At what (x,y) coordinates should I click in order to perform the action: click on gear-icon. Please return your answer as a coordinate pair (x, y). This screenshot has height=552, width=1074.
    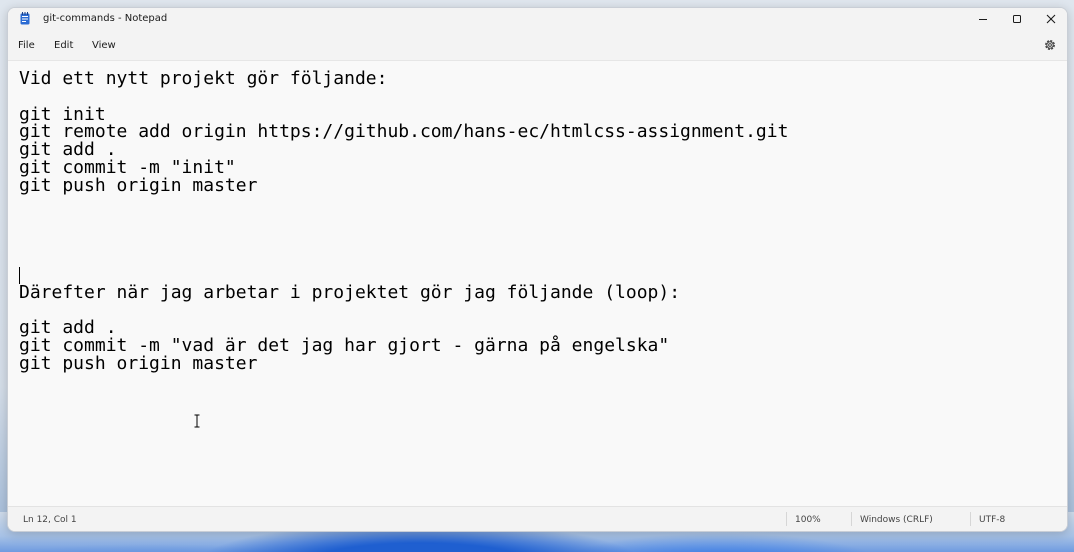
    Looking at the image, I should click on (1050, 45).